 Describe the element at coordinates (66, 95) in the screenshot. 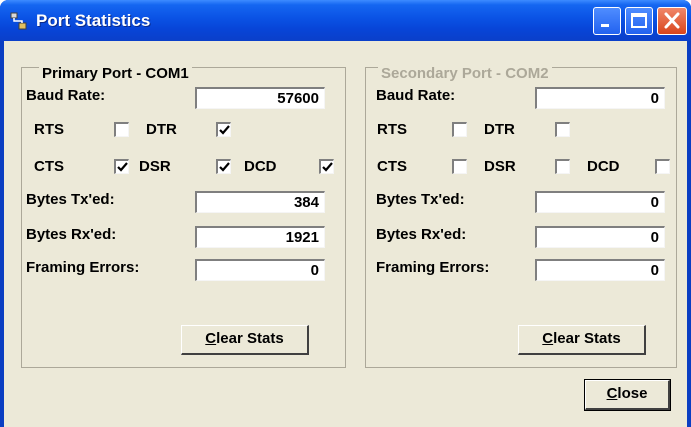

I see `primary-baud-label: Baud Rate:` at that location.